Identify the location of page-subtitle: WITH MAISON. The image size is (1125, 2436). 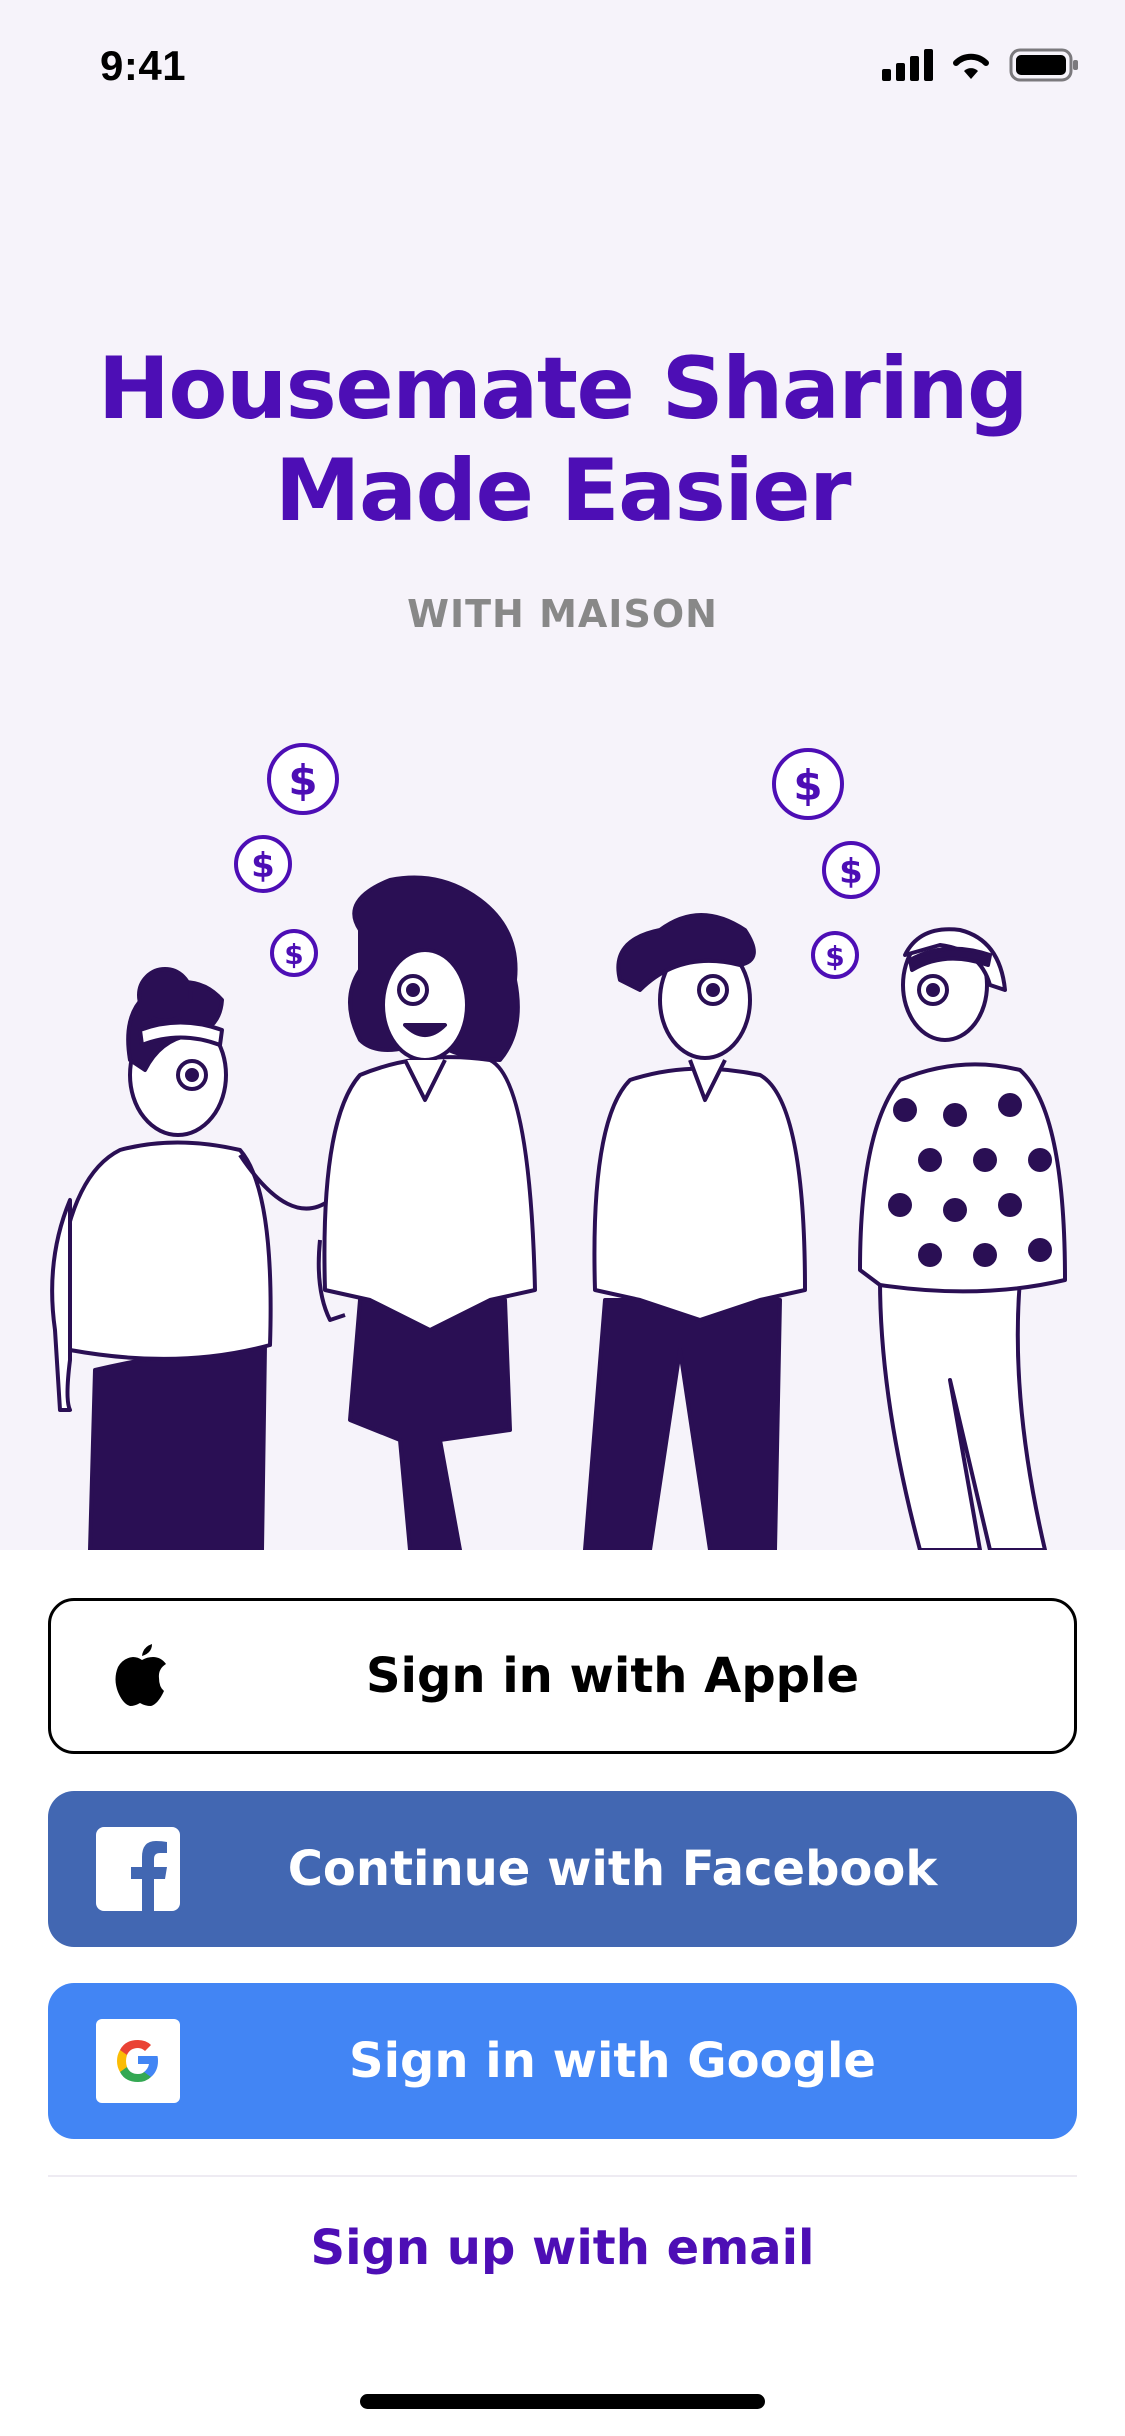
(562, 614).